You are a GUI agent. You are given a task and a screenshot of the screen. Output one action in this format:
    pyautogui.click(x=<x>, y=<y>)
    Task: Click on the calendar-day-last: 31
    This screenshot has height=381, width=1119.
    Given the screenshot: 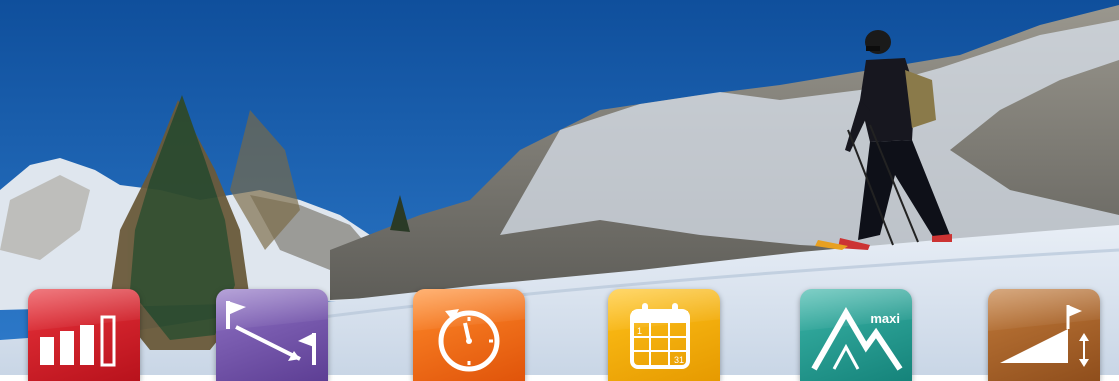 What is the action you would take?
    pyautogui.click(x=679, y=360)
    